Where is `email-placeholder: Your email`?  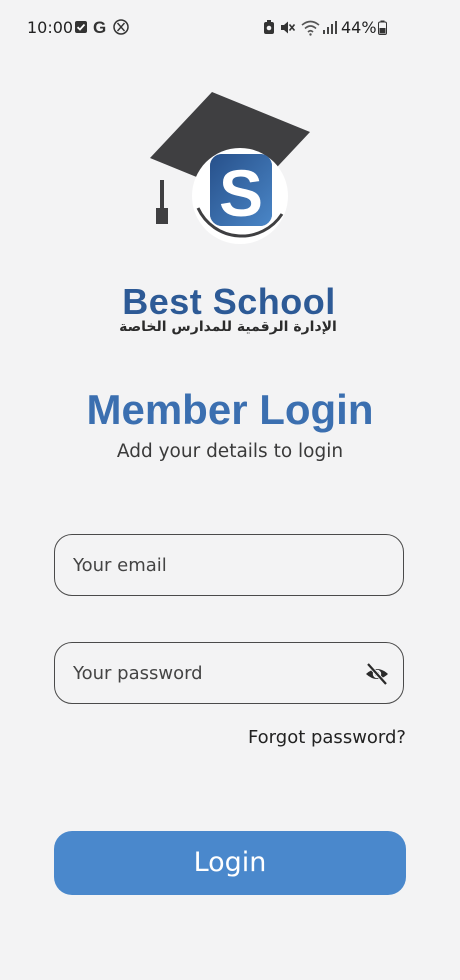
email-placeholder: Your email is located at coordinates (120, 565).